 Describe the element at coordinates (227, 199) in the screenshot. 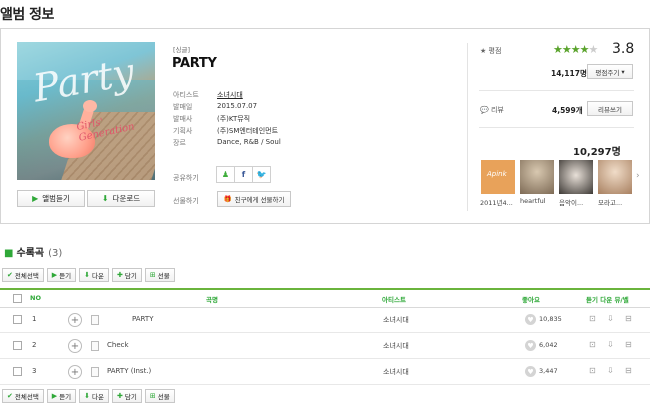

I see `gift-icon: 🎁` at that location.